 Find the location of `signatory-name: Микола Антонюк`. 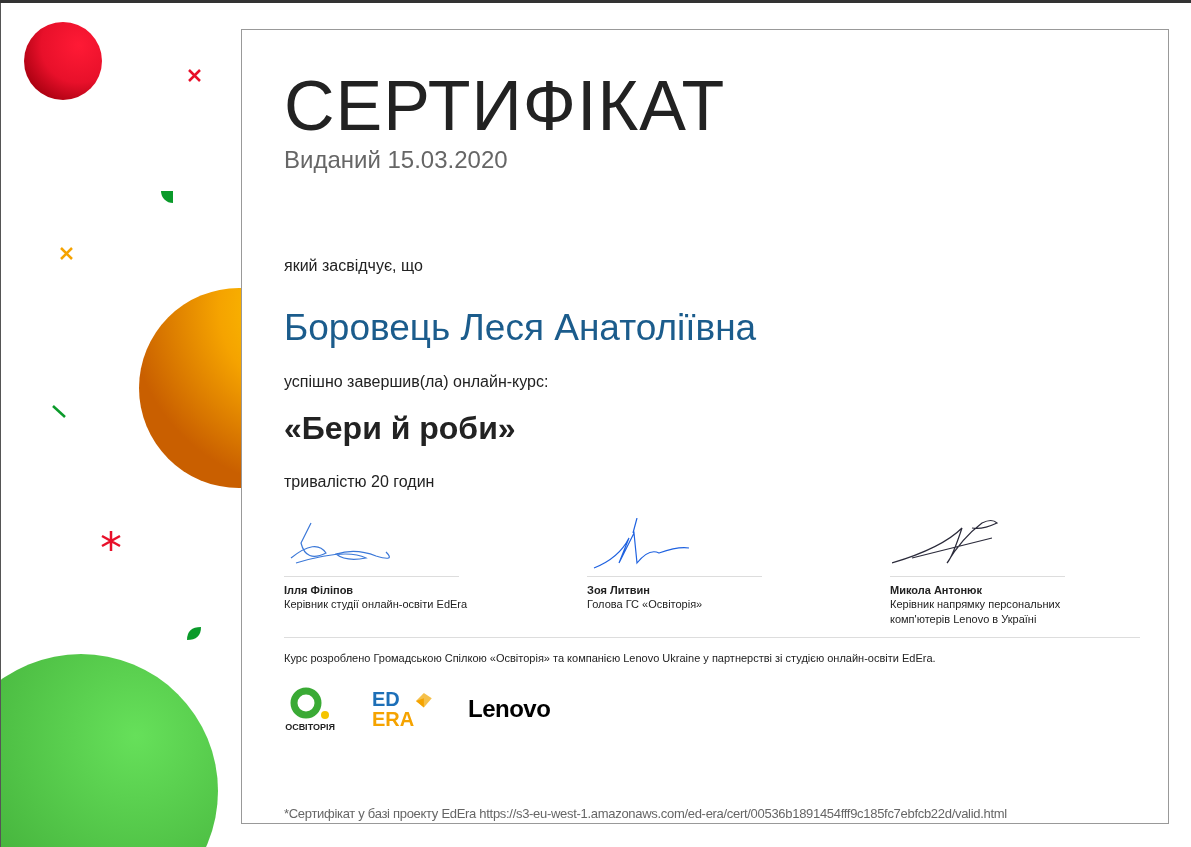

signatory-name: Микола Антонюк is located at coordinates (936, 590).